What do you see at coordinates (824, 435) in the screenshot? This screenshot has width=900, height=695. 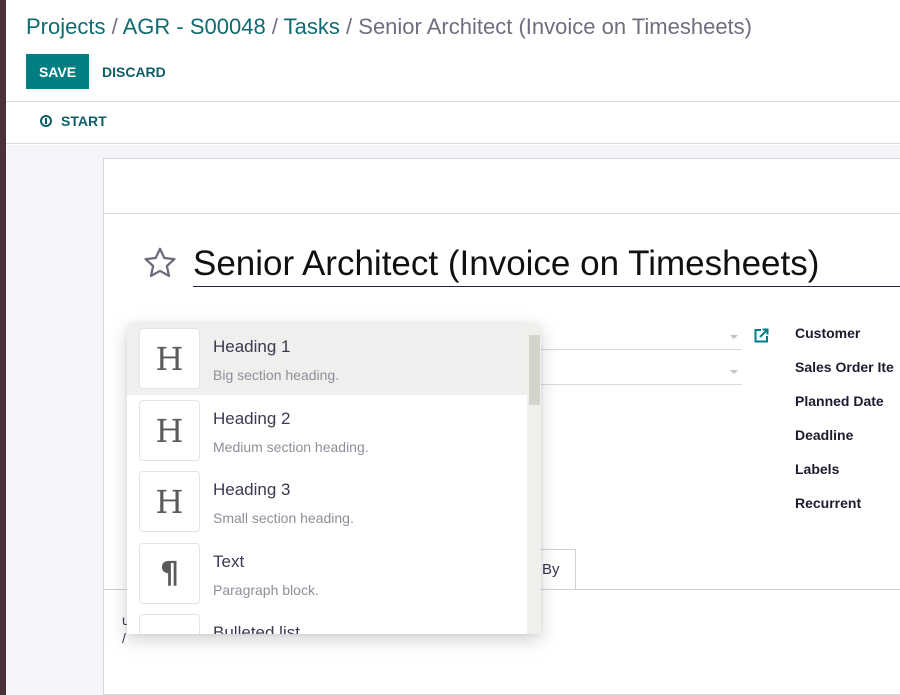 I see `label-deadline: Deadline` at bounding box center [824, 435].